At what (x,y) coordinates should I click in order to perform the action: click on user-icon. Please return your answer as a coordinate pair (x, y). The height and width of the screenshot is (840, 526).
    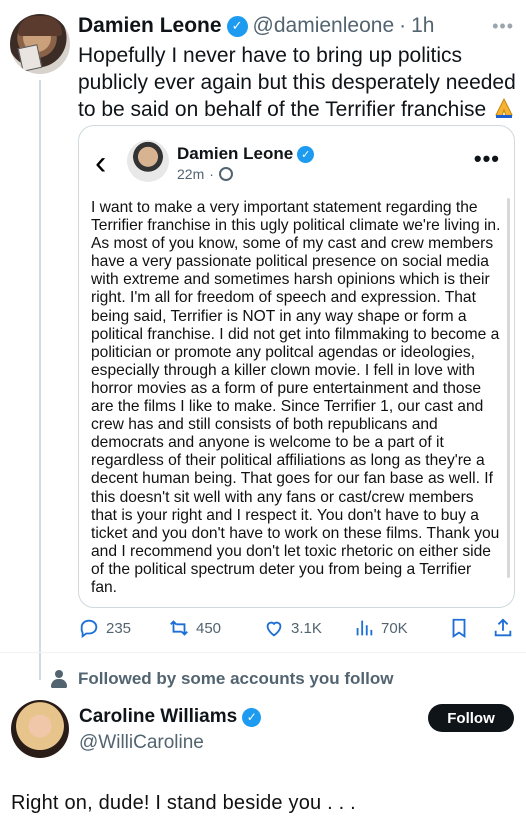
    Looking at the image, I should click on (59, 679).